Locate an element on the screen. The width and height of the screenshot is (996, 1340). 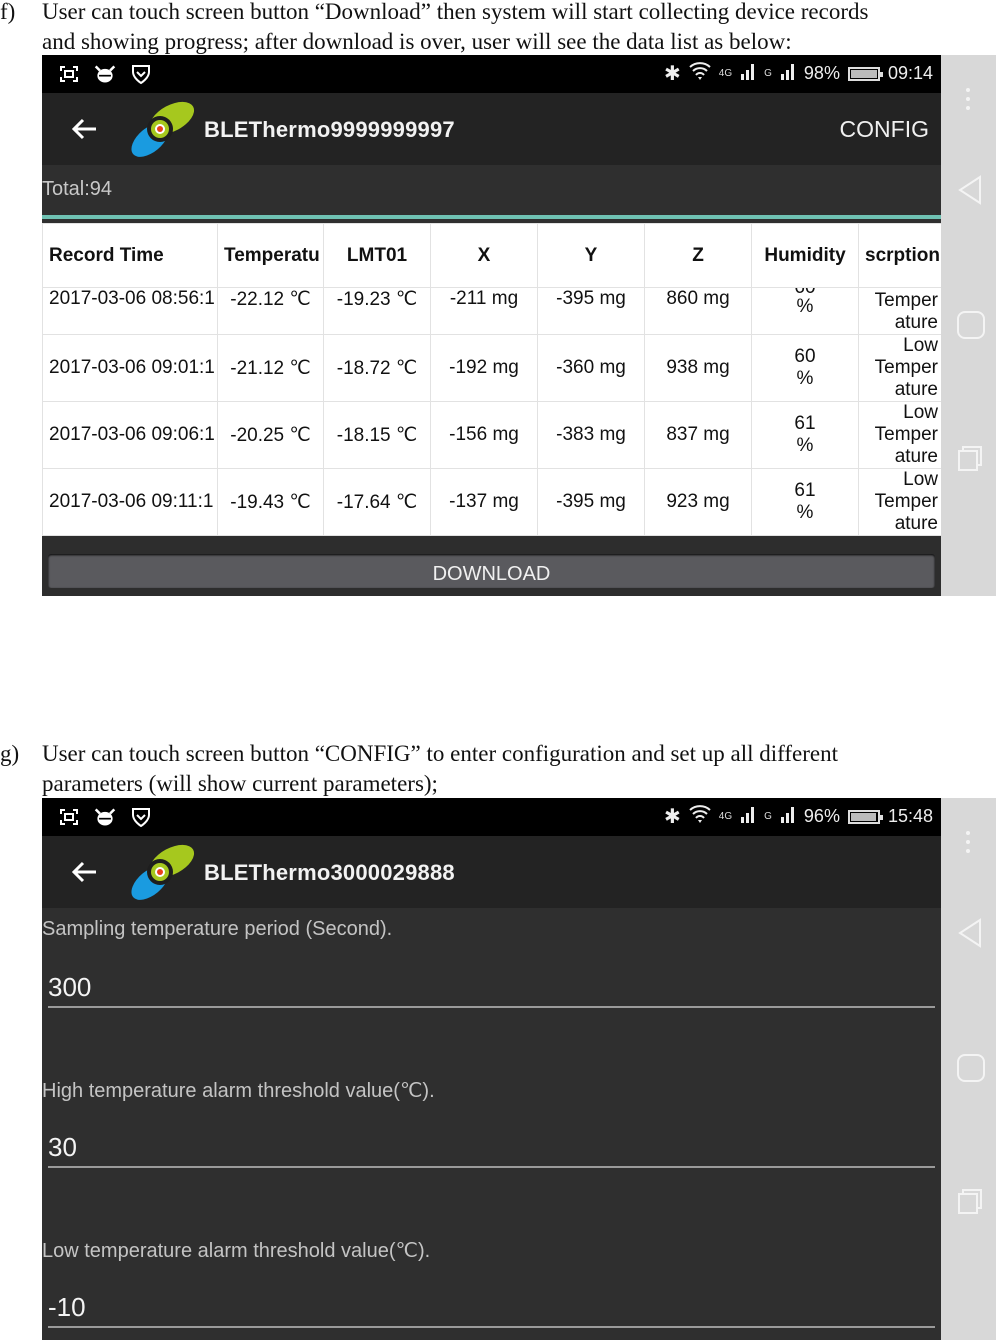
cell-time: 2017-03-06 09:11:1 is located at coordinates (130, 502).